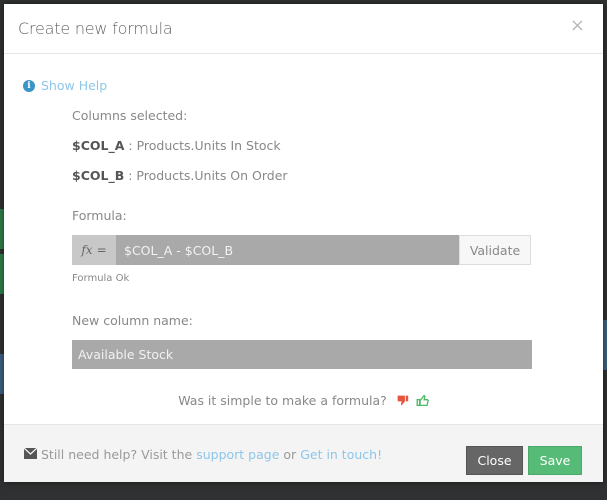 Image resolution: width=607 pixels, height=500 pixels. I want to click on close-icon: ×, so click(577, 26).